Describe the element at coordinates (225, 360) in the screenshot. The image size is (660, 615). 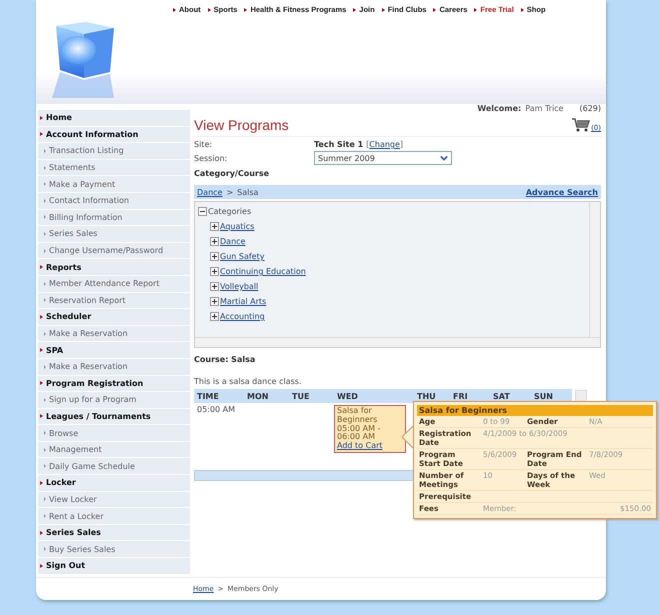
I see `course-title: Course: Salsa` at that location.